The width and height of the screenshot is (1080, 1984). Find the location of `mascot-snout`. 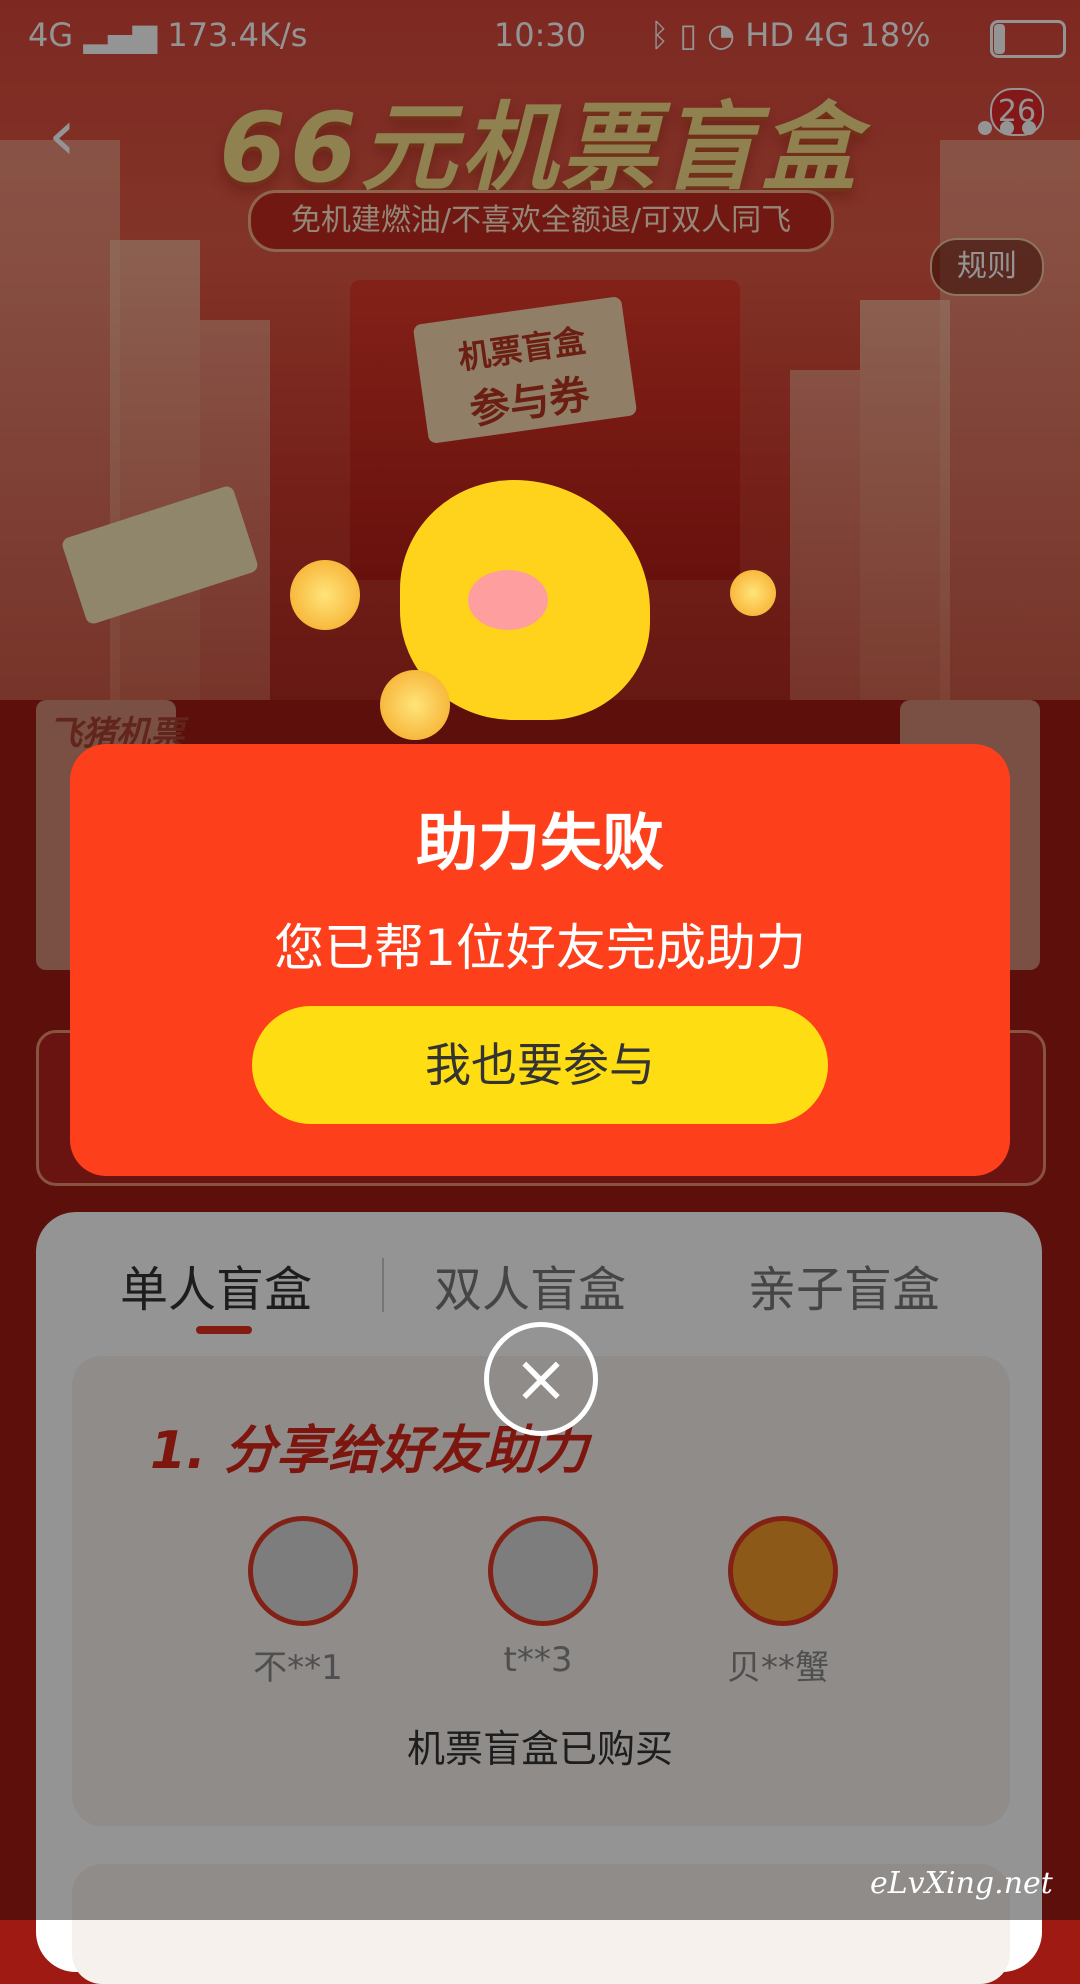

mascot-snout is located at coordinates (508, 600).